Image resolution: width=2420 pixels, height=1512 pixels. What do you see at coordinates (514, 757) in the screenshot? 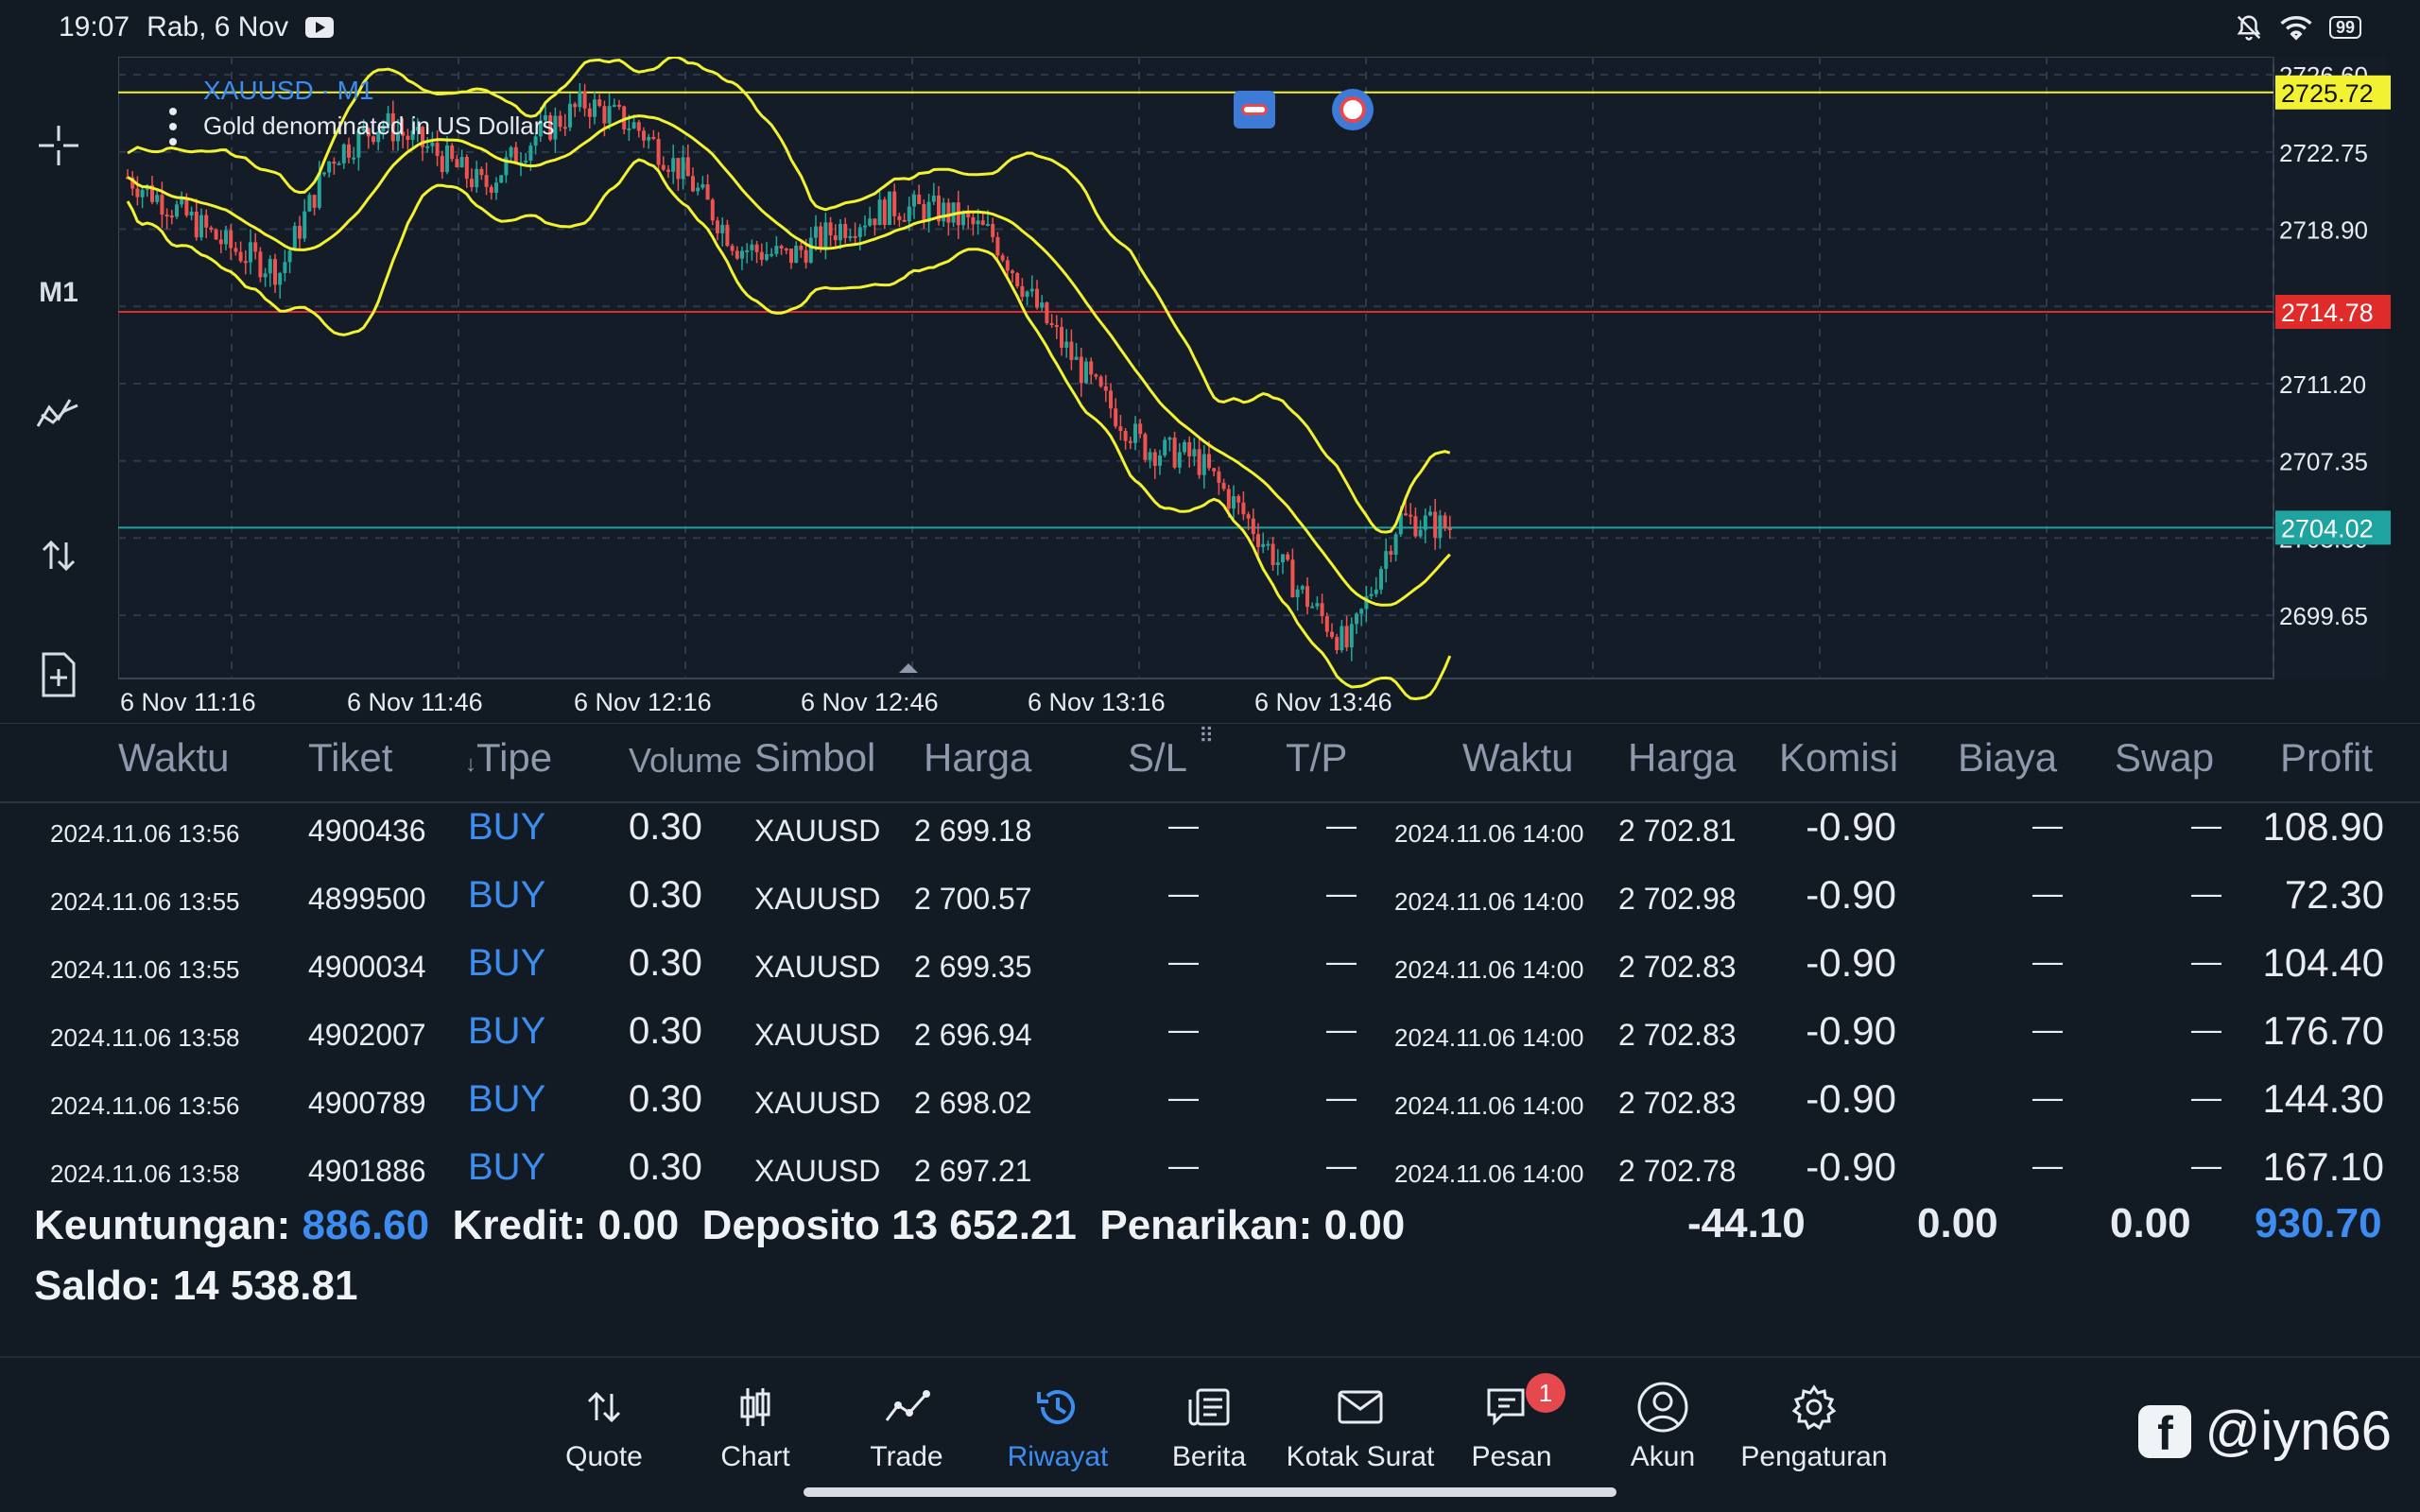
I see `col-type-label: Tipe` at bounding box center [514, 757].